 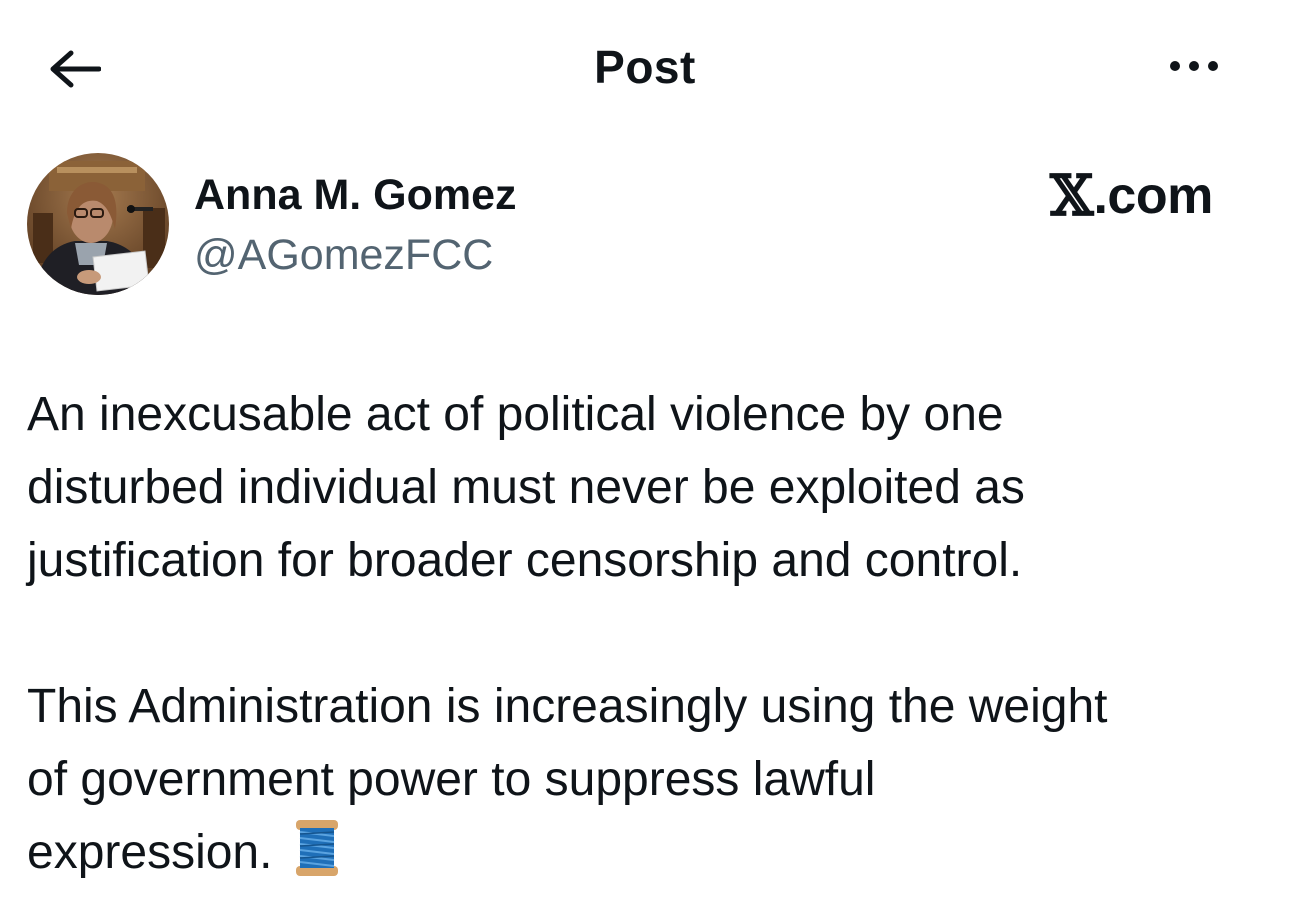 I want to click on x-logo-suffix: .com, so click(x=1153, y=196).